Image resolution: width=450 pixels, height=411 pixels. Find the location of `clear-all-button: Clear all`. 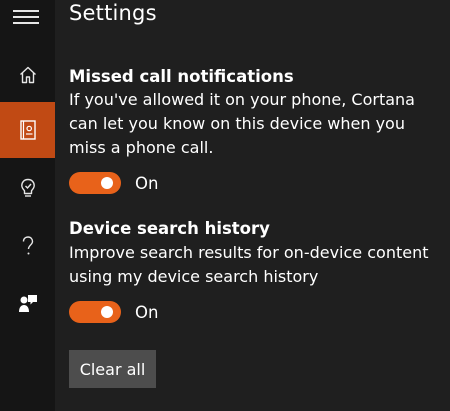

clear-all-button: Clear all is located at coordinates (112, 369).